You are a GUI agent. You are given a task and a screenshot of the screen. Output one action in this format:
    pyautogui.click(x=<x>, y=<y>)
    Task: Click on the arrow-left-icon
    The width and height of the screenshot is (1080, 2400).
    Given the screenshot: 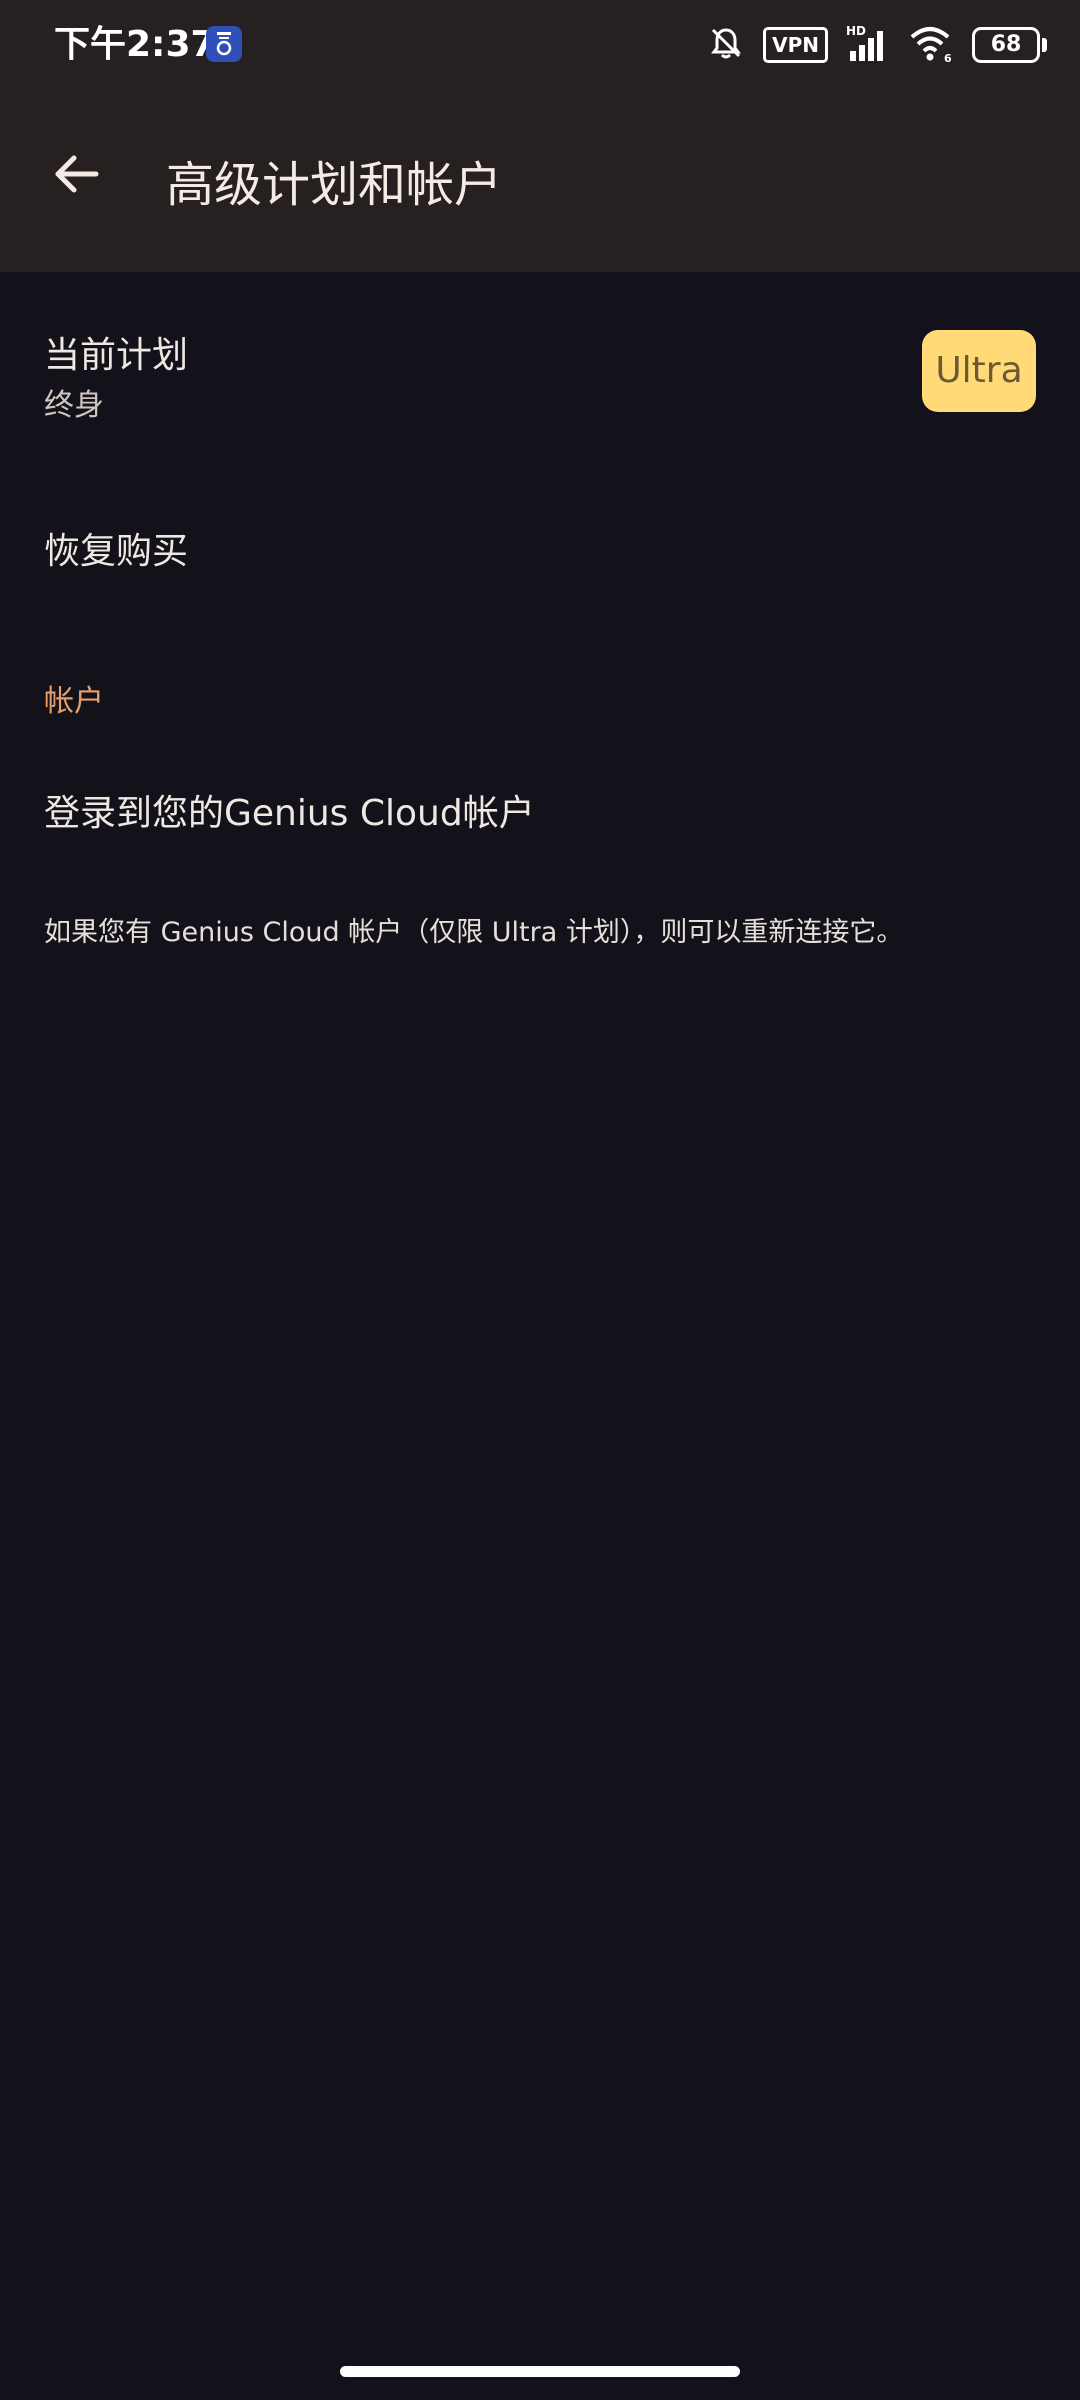 What is the action you would take?
    pyautogui.click(x=76, y=176)
    